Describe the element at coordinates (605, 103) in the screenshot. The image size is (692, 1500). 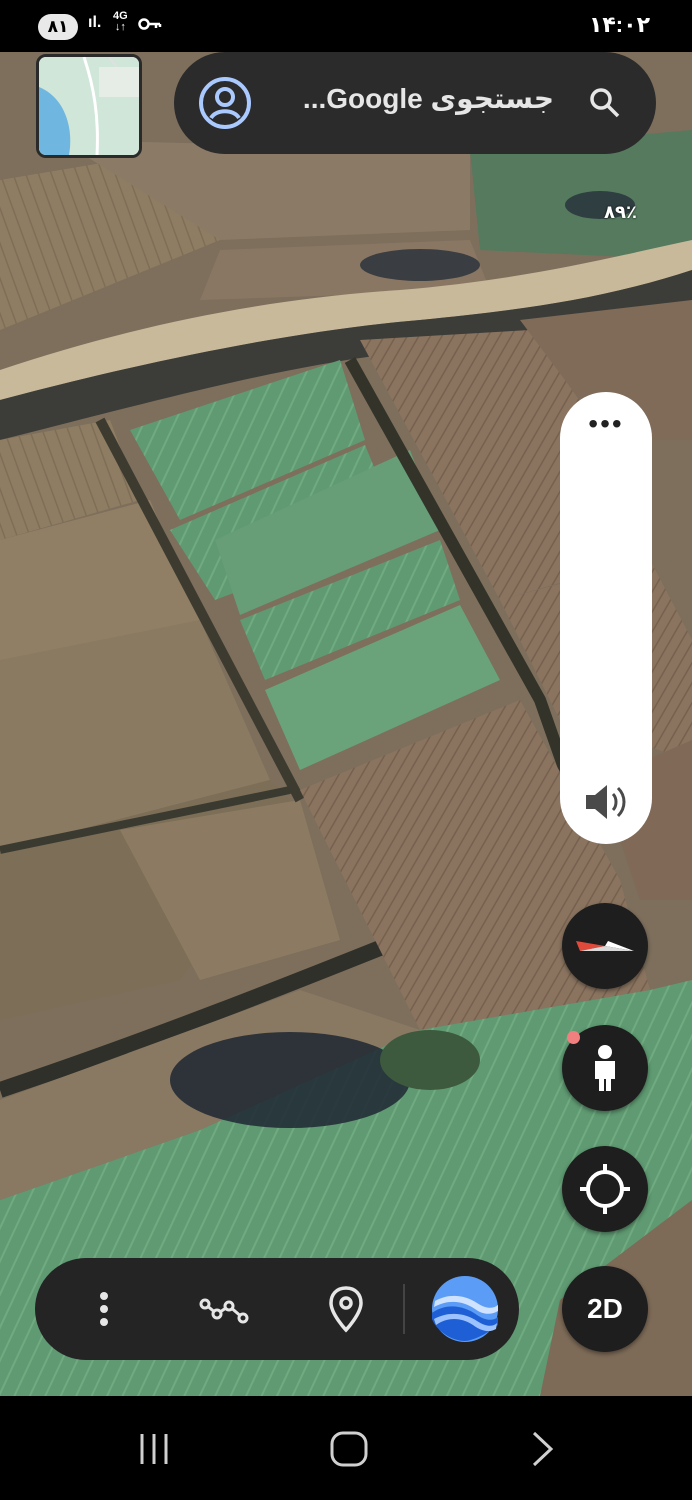
I see `search-icon` at that location.